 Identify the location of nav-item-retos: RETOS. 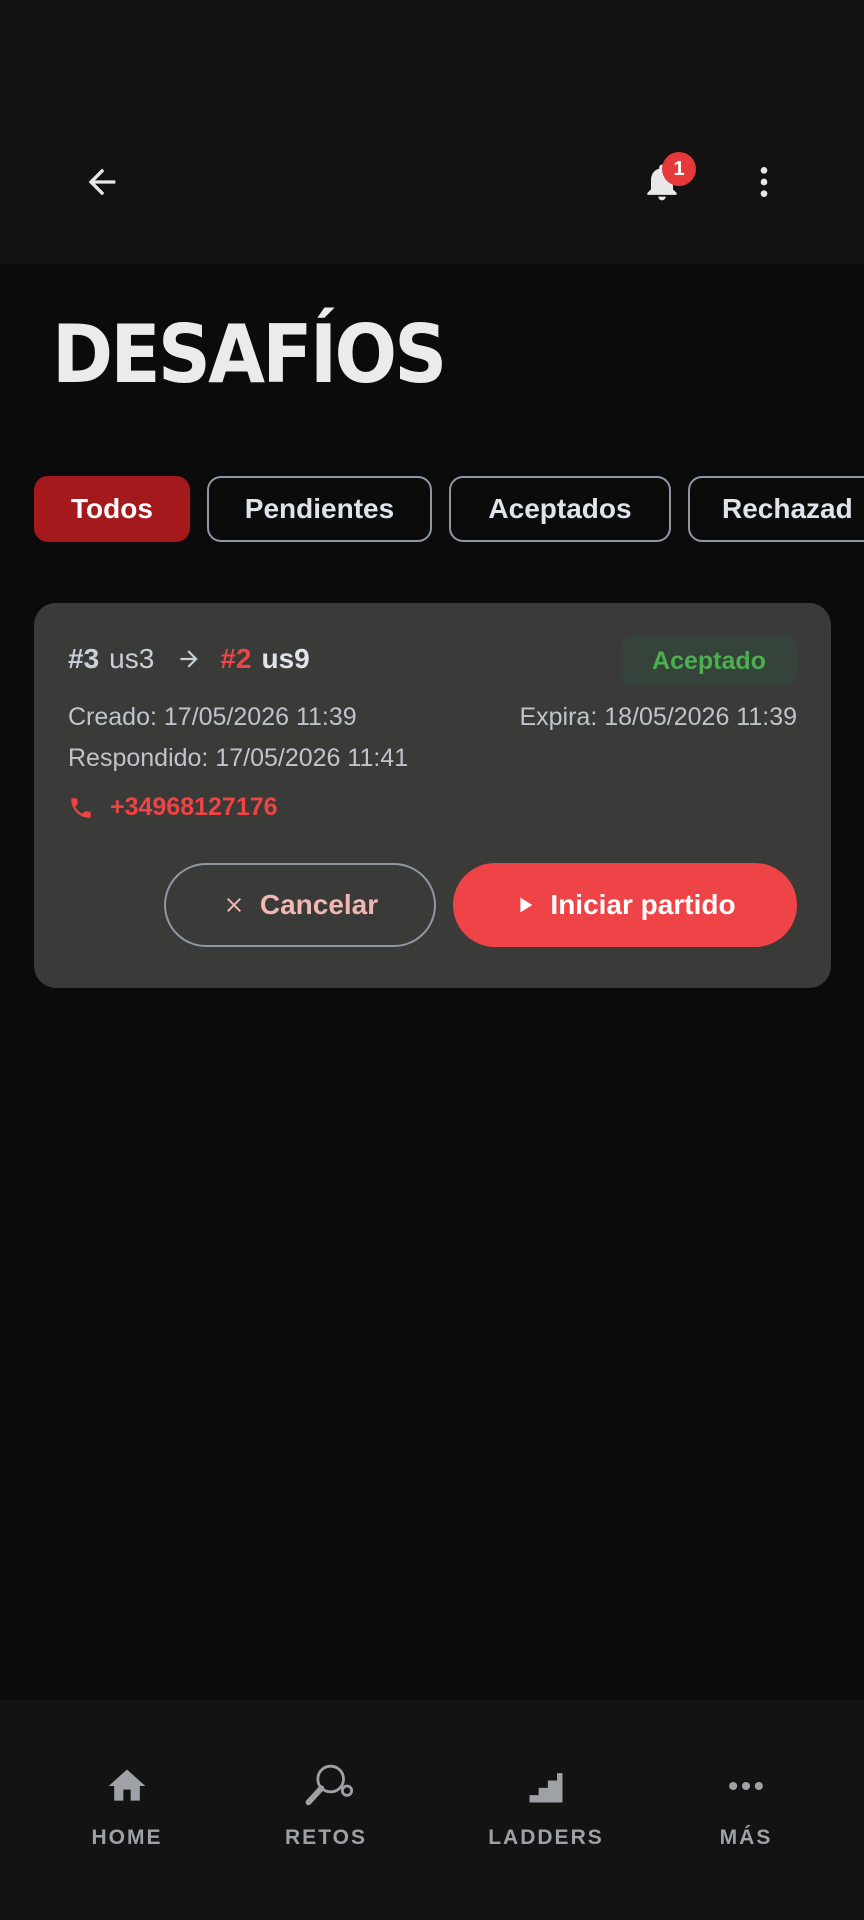
(326, 1812).